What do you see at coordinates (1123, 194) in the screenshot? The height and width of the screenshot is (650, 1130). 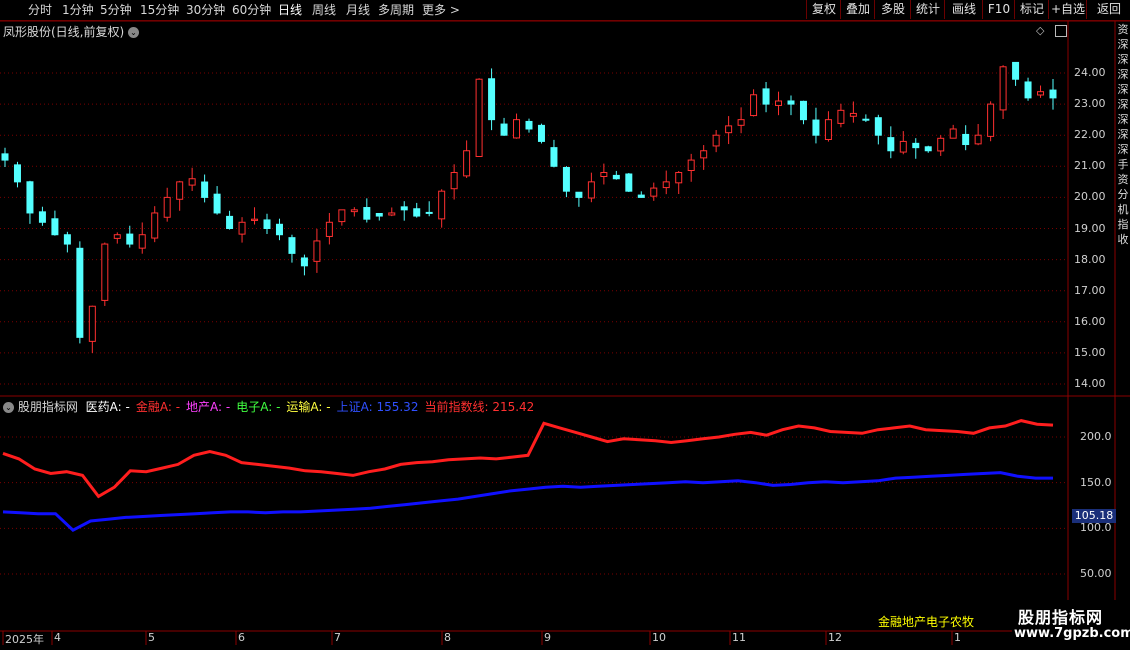 I see `strip-char: 分` at bounding box center [1123, 194].